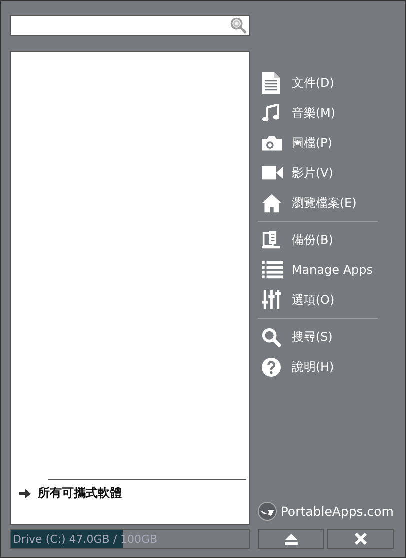  I want to click on brand-link: PortableApps.com, so click(337, 511).